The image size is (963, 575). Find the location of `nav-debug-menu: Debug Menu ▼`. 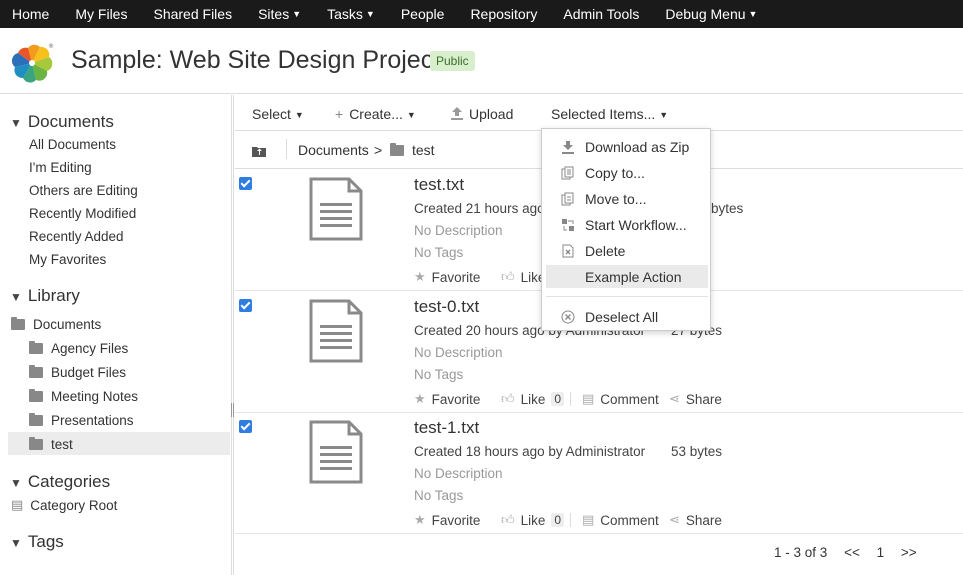

nav-debug-menu: Debug Menu ▼ is located at coordinates (711, 14).